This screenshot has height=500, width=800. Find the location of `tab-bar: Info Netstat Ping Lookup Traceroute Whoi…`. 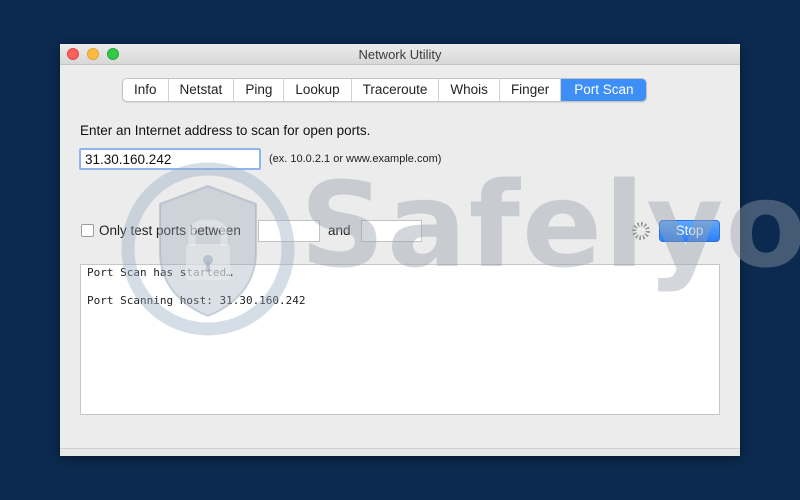

tab-bar: Info Netstat Ping Lookup Traceroute Whoi… is located at coordinates (385, 90).